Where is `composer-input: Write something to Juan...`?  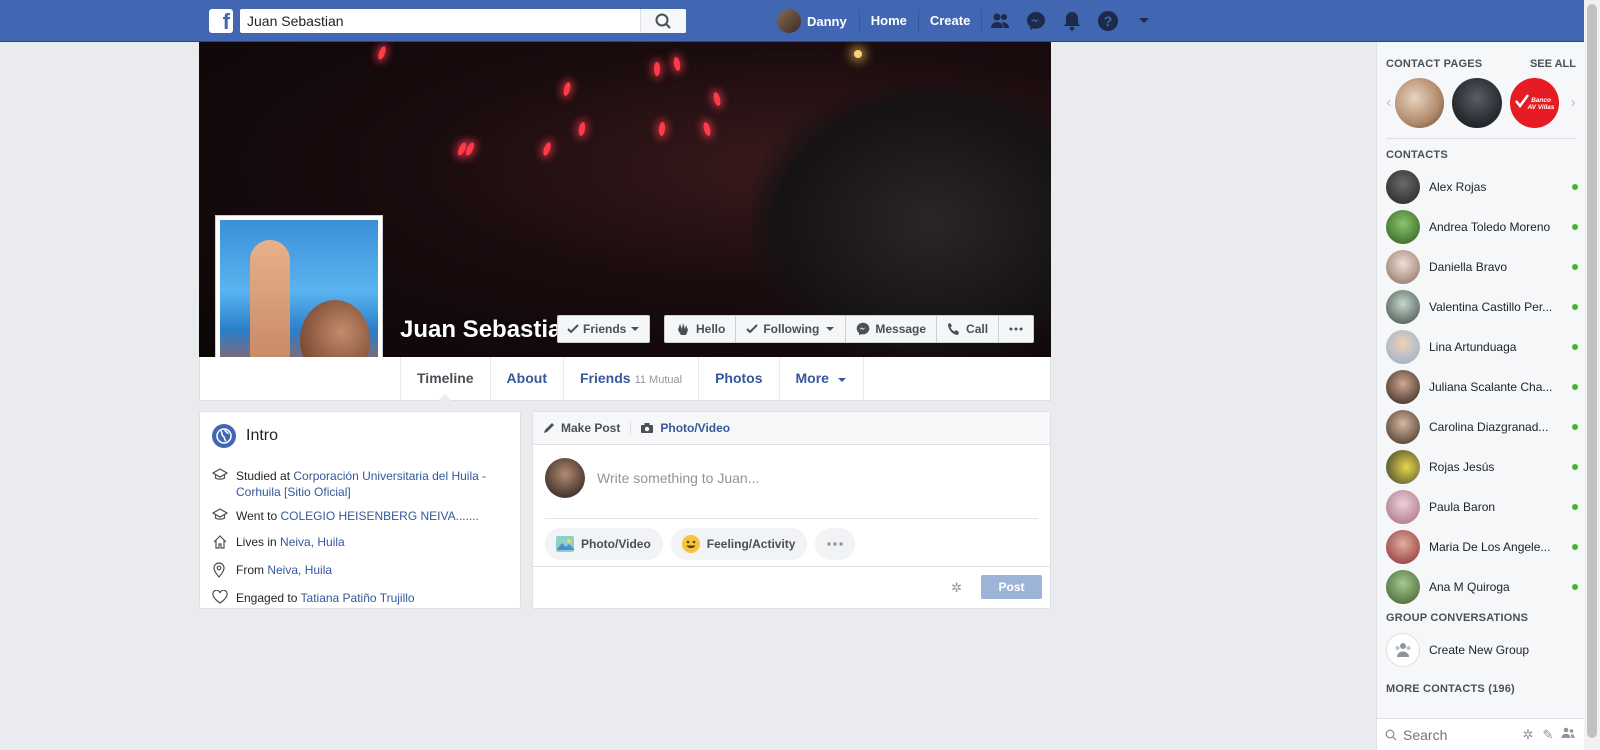 composer-input: Write something to Juan... is located at coordinates (678, 478).